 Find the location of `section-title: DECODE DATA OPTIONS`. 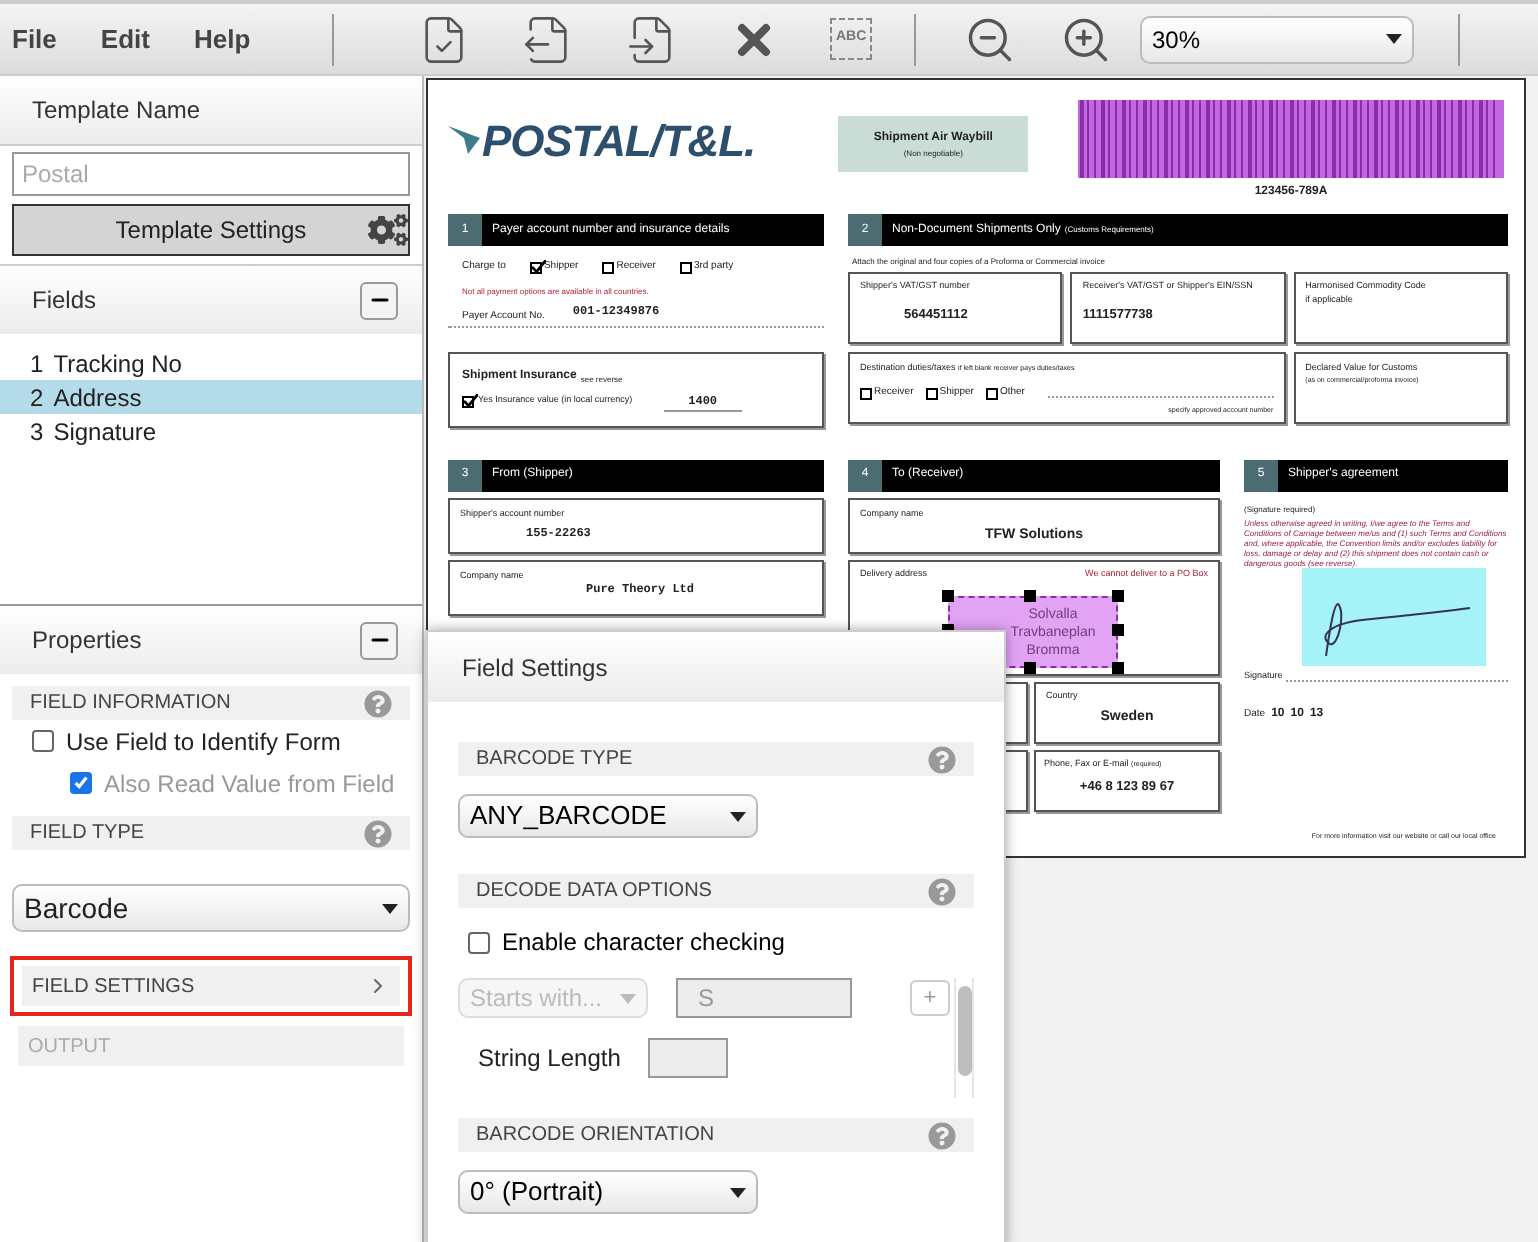

section-title: DECODE DATA OPTIONS is located at coordinates (594, 892).